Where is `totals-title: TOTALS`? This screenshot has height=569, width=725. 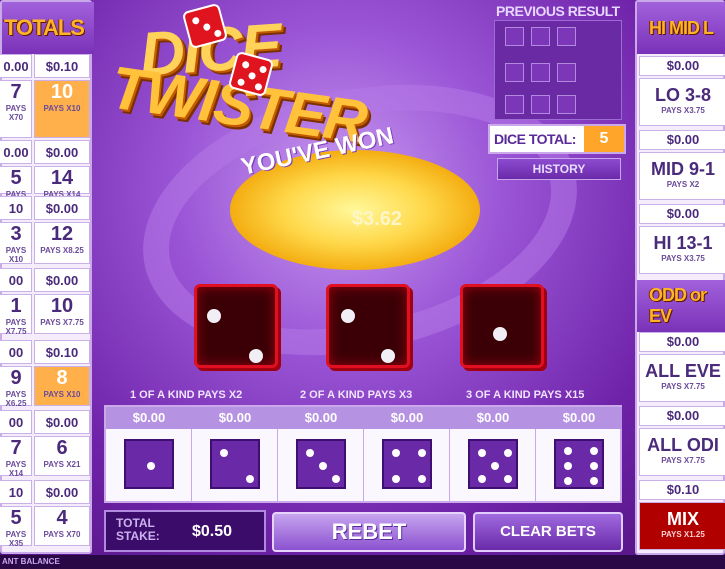
totals-title: TOTALS is located at coordinates (44, 27).